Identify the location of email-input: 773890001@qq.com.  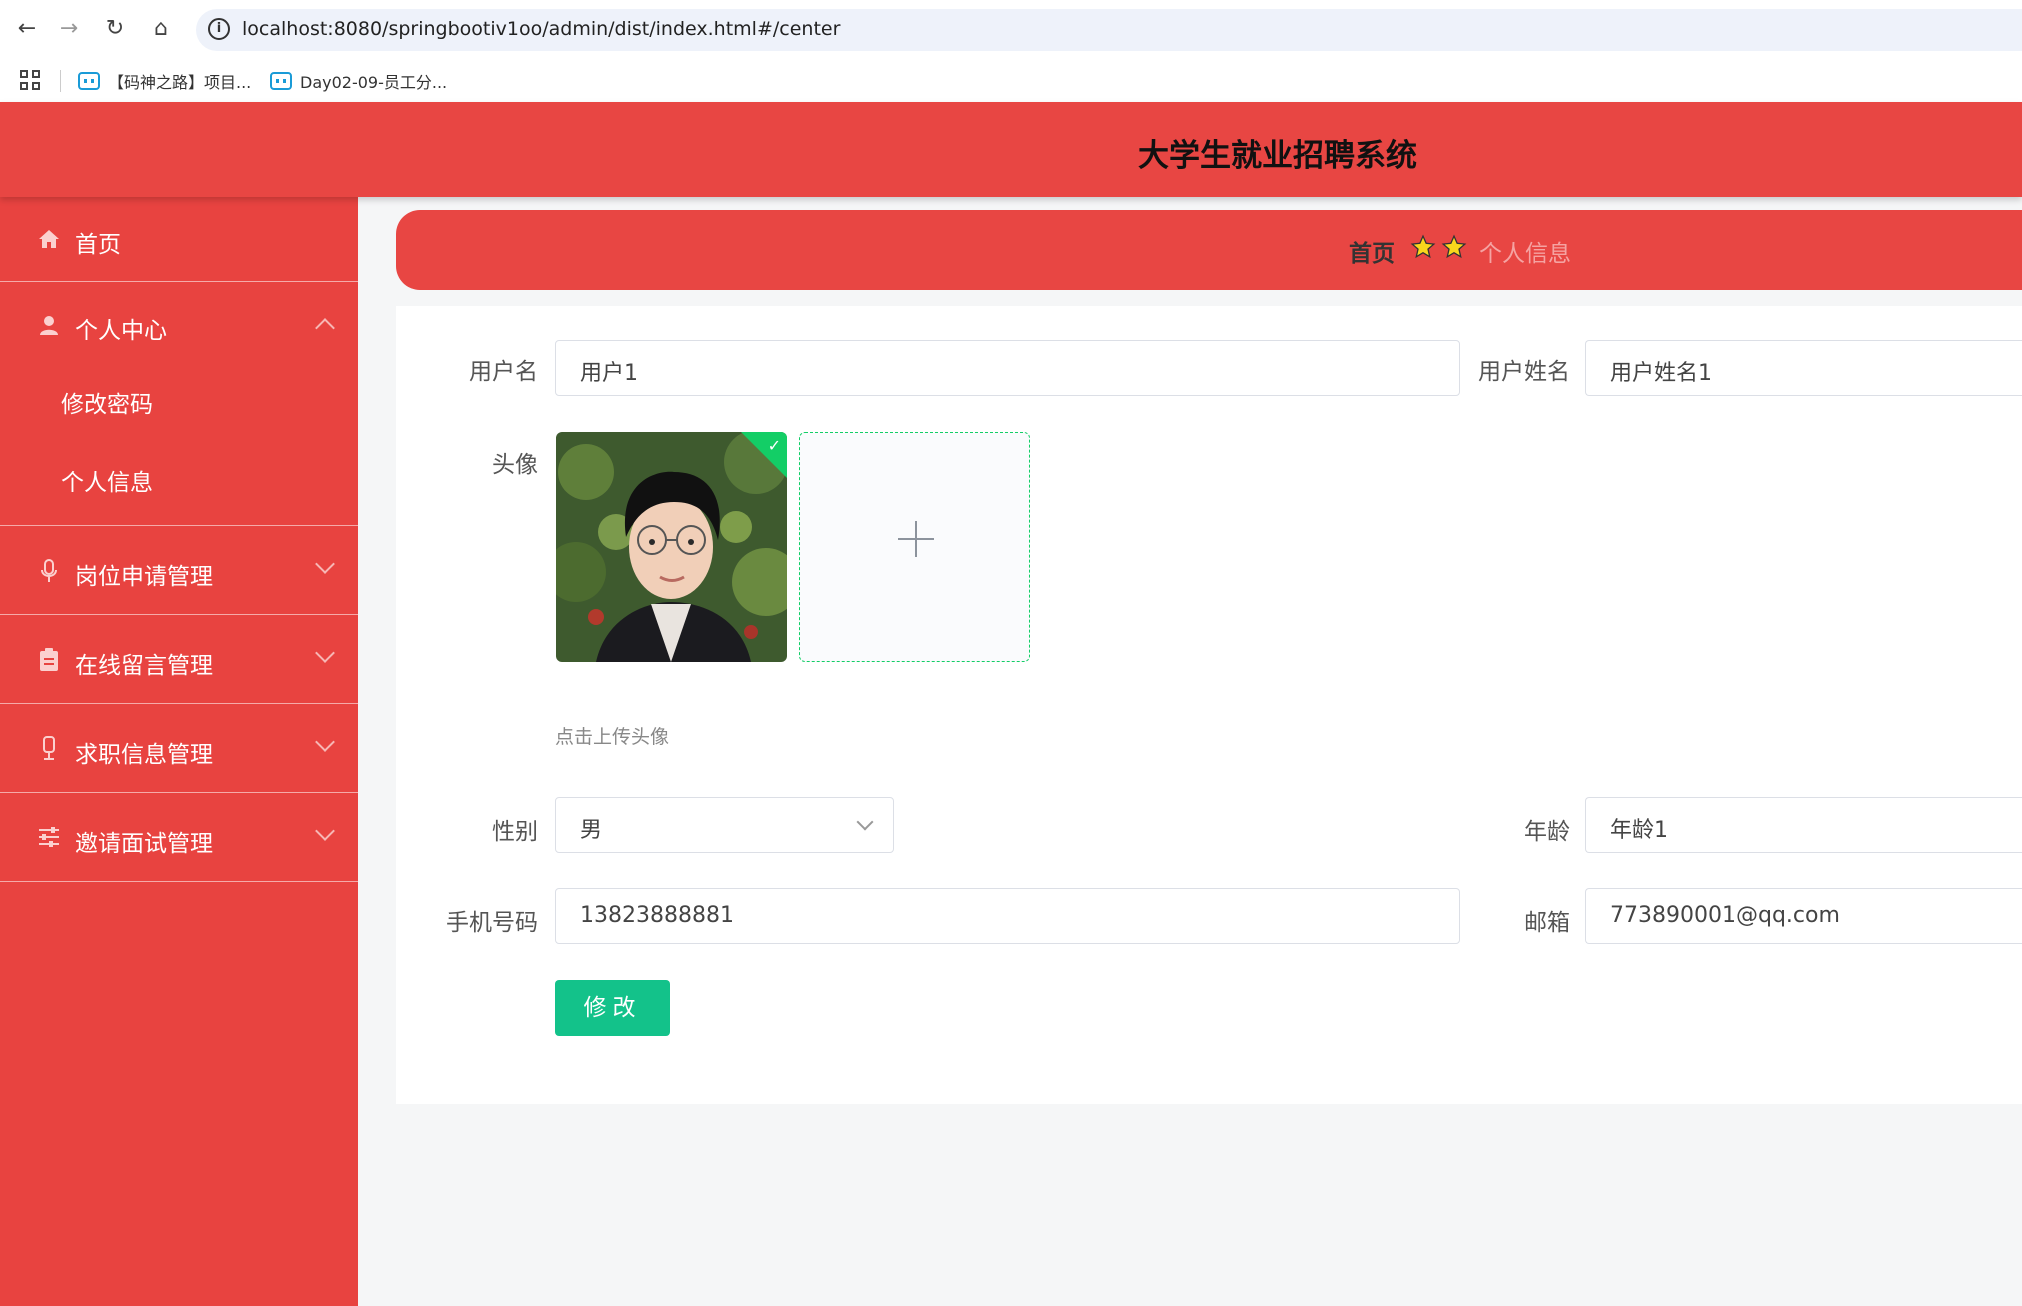
(1803, 916).